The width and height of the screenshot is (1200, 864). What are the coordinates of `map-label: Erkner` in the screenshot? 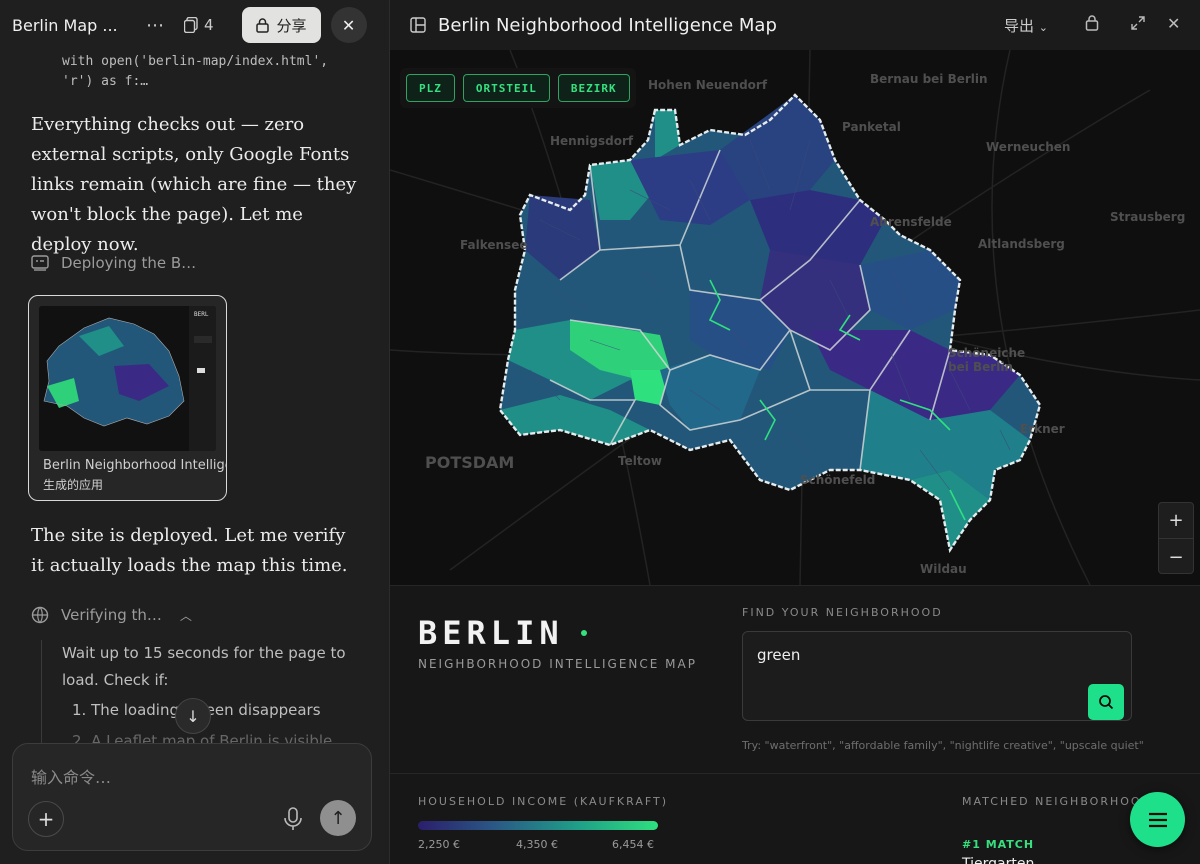 It's located at (1042, 429).